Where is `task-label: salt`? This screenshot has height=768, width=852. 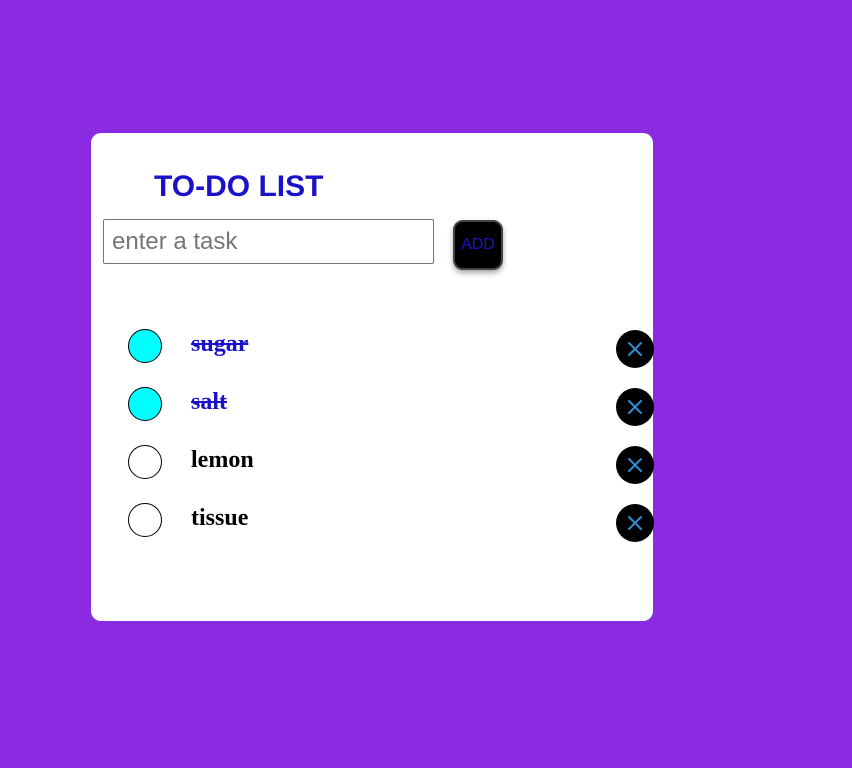
task-label: salt is located at coordinates (209, 402).